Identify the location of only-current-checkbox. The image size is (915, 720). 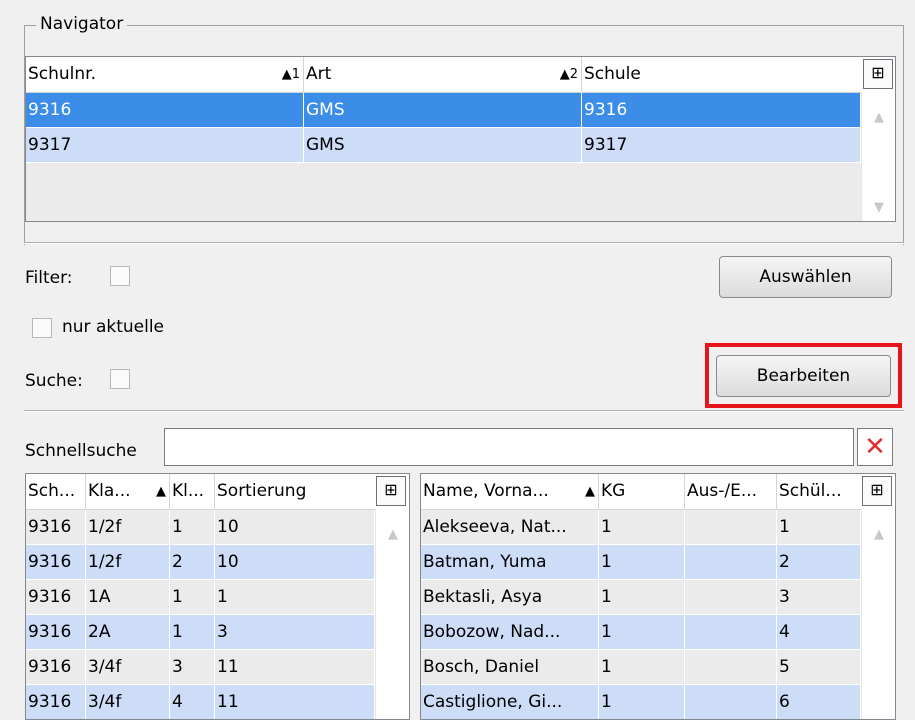
(42, 328).